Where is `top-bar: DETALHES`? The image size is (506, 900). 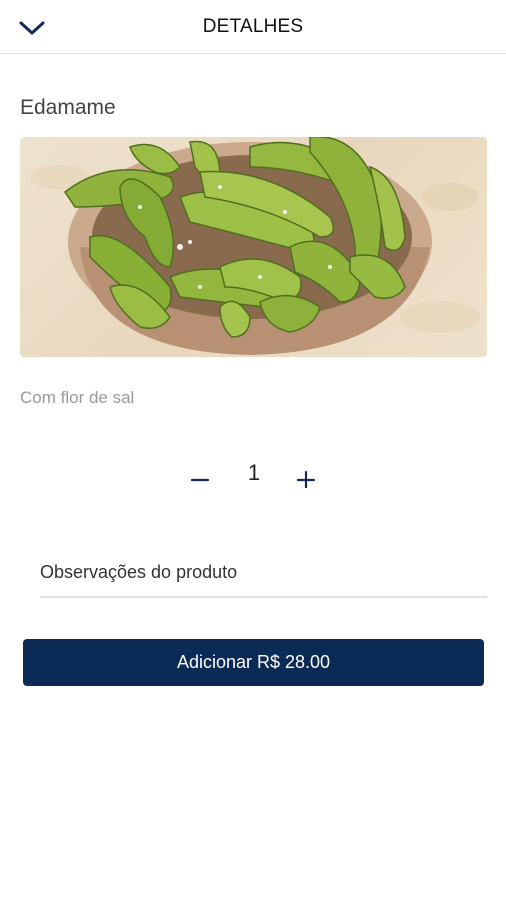
top-bar: DETALHES is located at coordinates (253, 27).